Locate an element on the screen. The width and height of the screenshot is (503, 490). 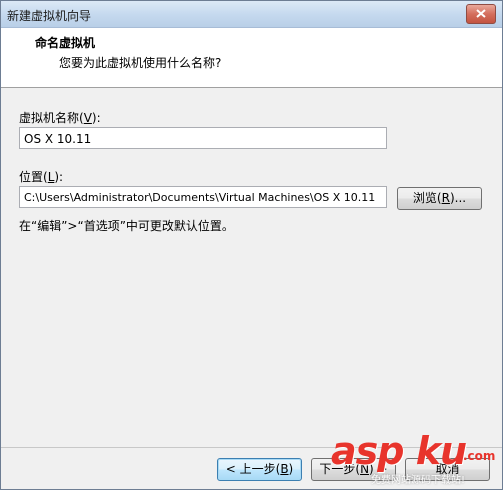
watermark-brand: asp ku is located at coordinates (399, 451).